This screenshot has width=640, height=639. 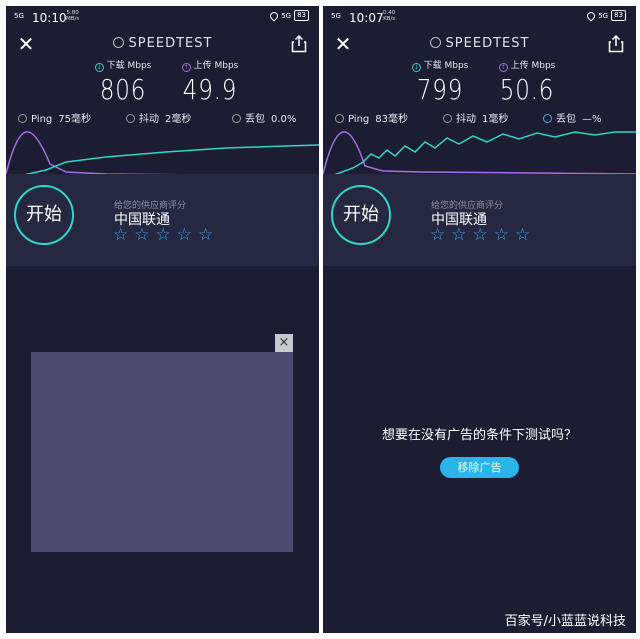 I want to click on help-icon, so click(x=547, y=118).